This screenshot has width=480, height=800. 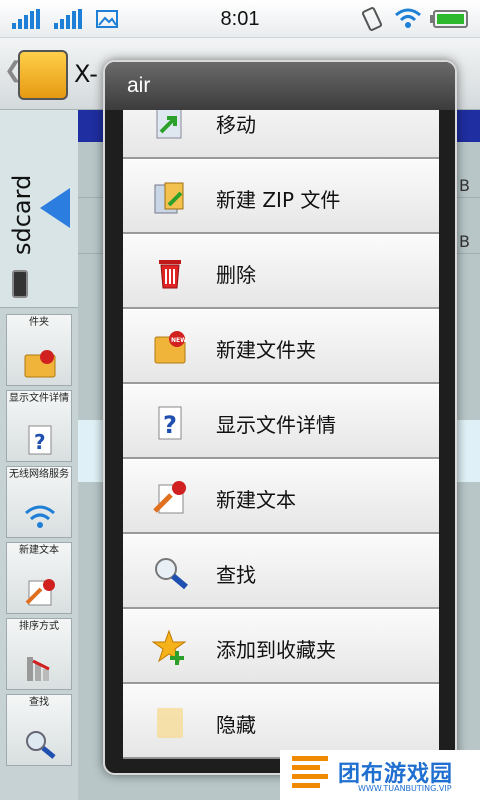 I want to click on toolbar-label: 显示文件详情, so click(x=39, y=398).